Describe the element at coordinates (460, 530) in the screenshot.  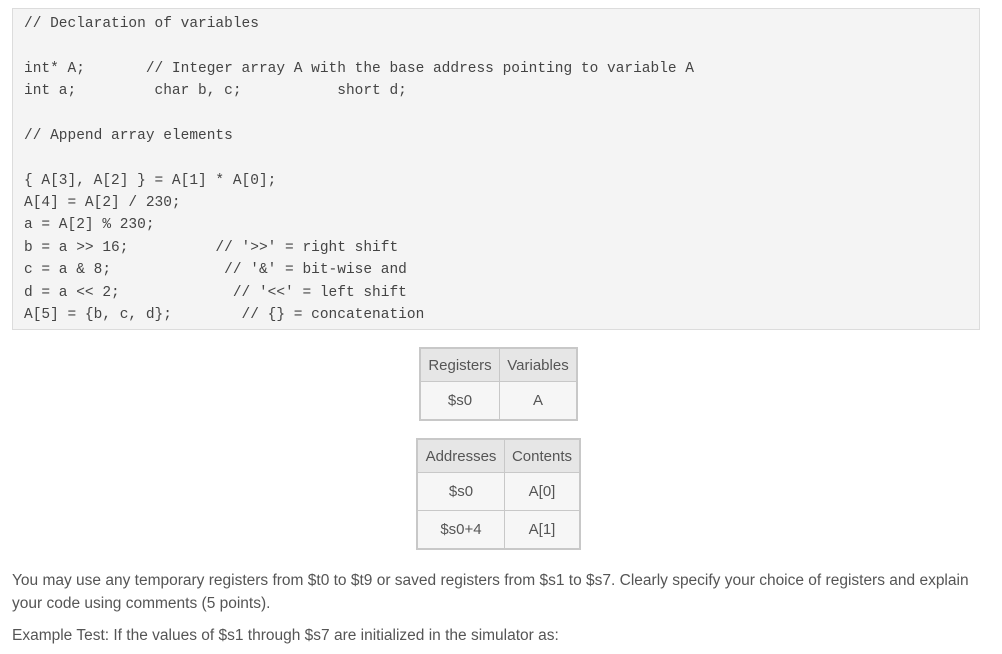
I see `cell-address: $s0+4` at that location.